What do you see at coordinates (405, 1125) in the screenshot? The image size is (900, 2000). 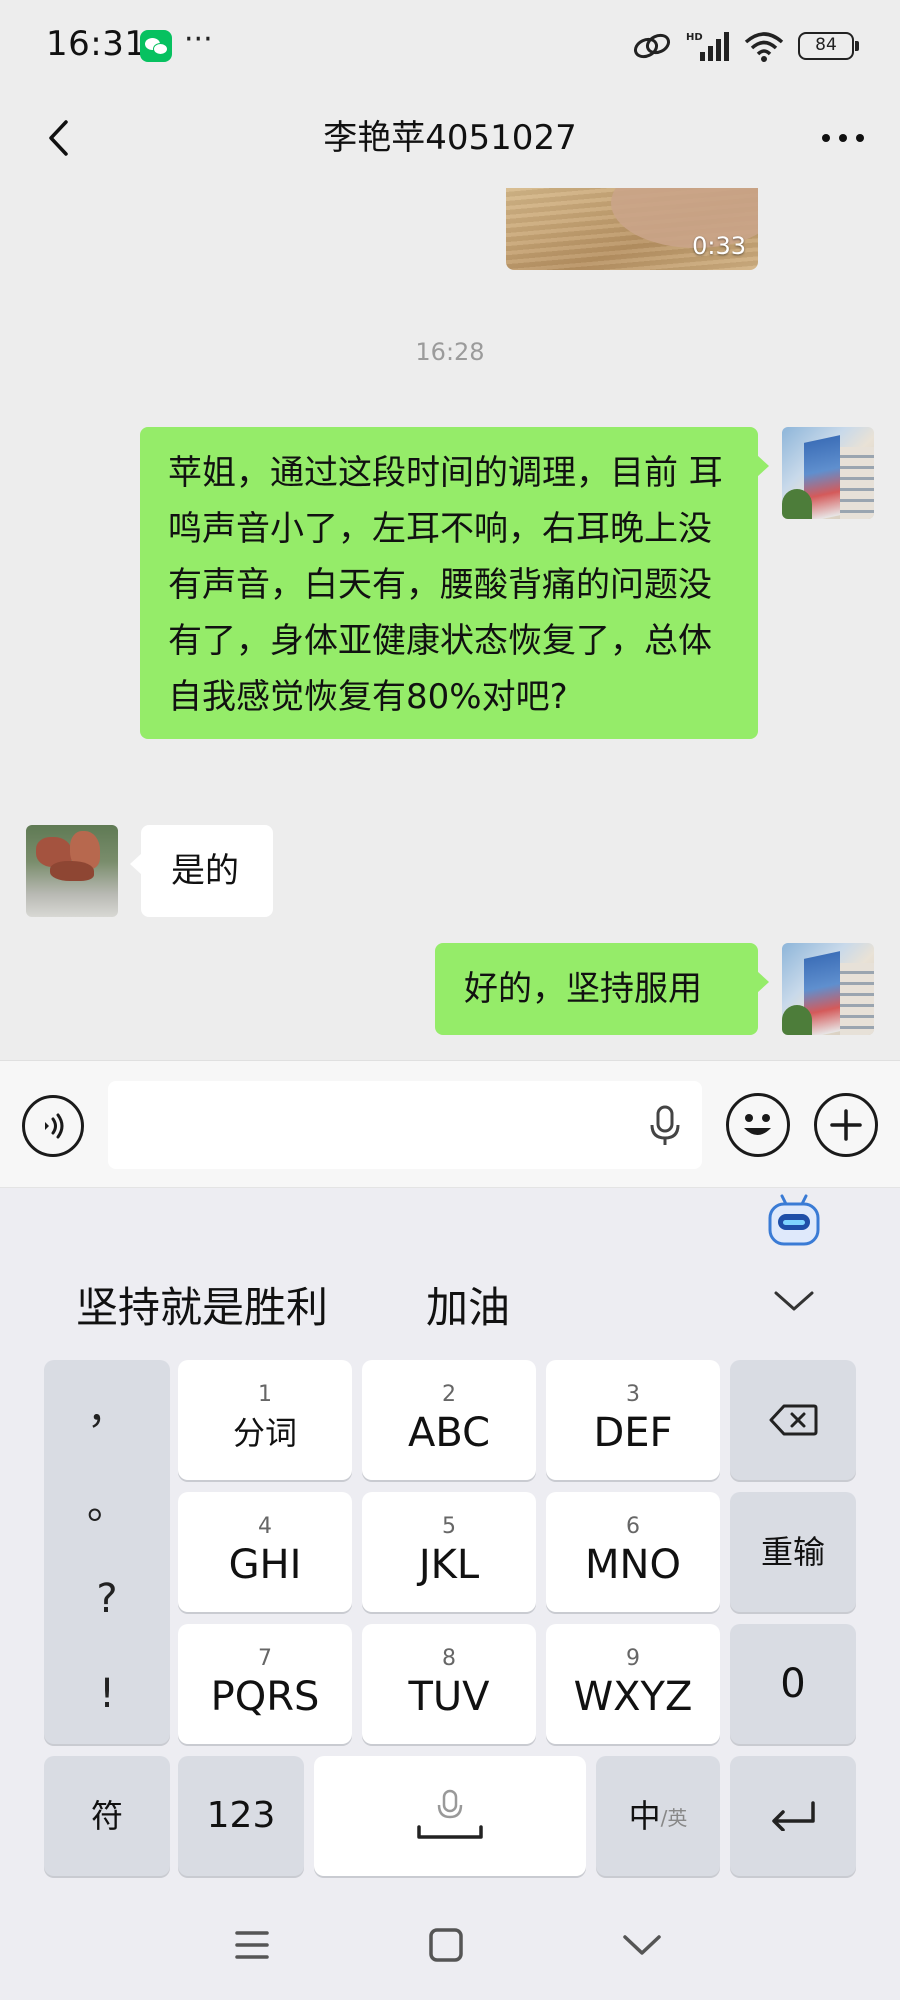 I see `message-text-input` at bounding box center [405, 1125].